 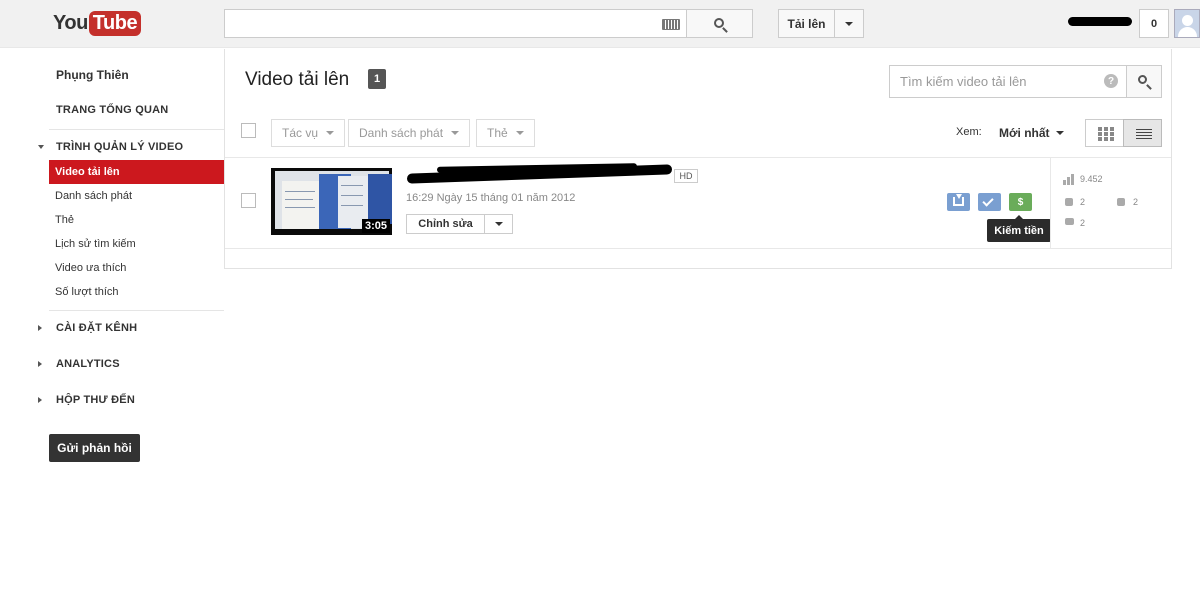 I want to click on logo-you: You, so click(x=70, y=22).